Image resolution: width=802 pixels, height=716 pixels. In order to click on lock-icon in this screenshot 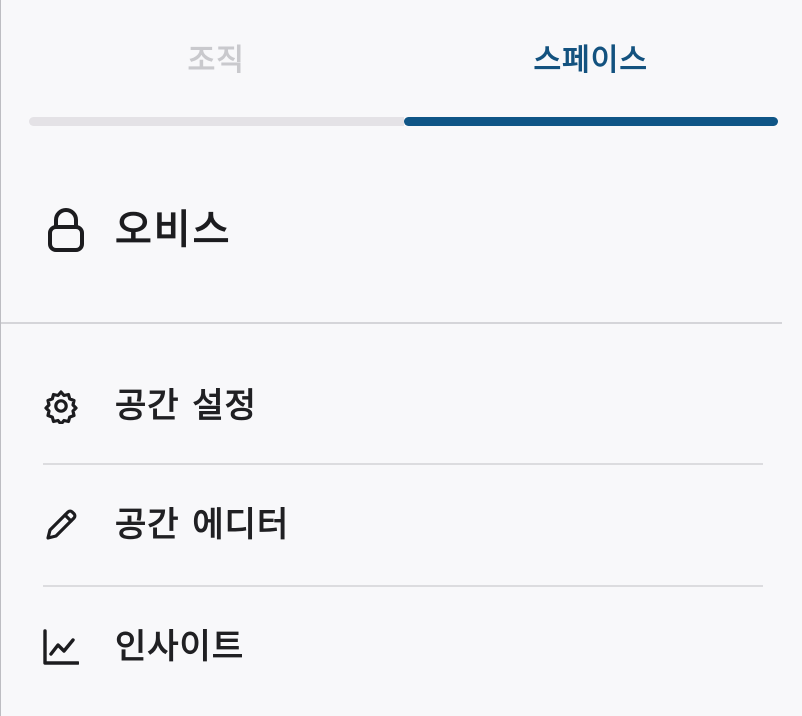, I will do `click(66, 230)`.